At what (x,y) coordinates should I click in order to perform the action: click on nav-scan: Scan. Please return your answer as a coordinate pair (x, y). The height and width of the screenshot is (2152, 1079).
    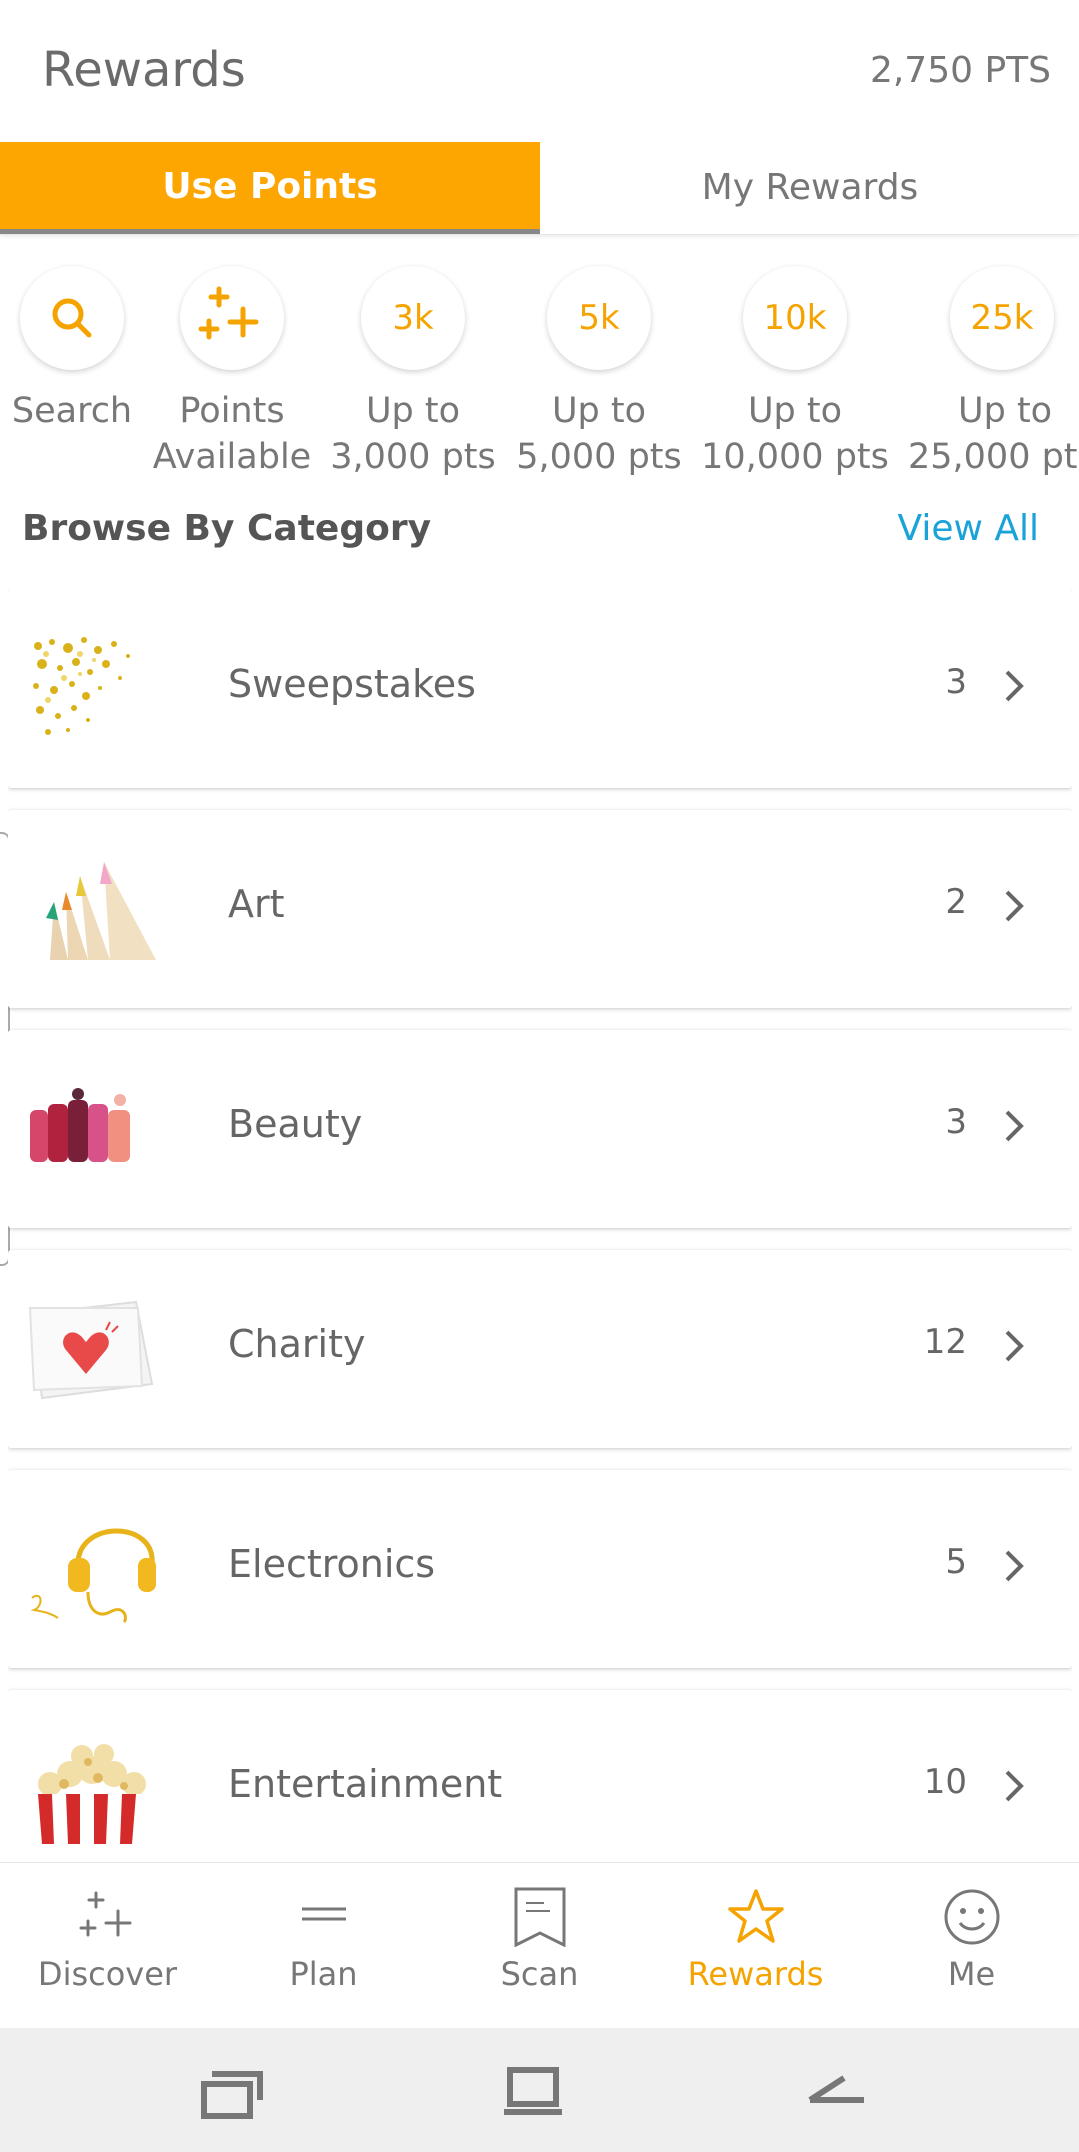
    Looking at the image, I should click on (539, 1946).